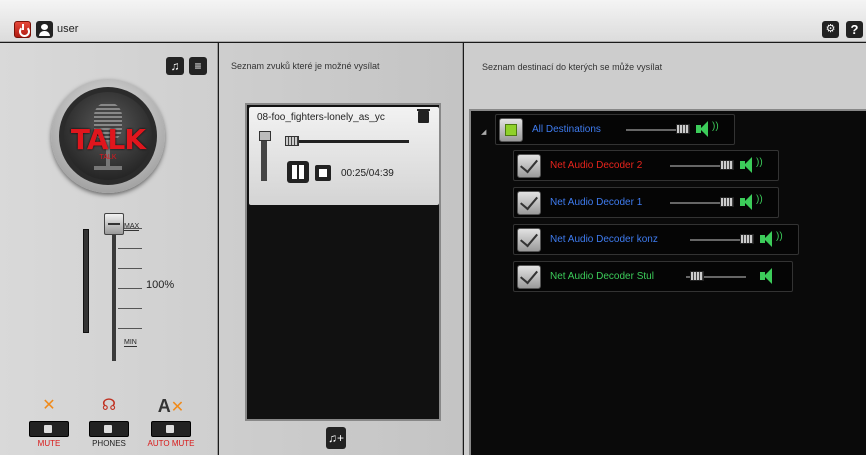 This screenshot has height=455, width=866. What do you see at coordinates (171, 429) in the screenshot?
I see `auto-mute-toggle` at bounding box center [171, 429].